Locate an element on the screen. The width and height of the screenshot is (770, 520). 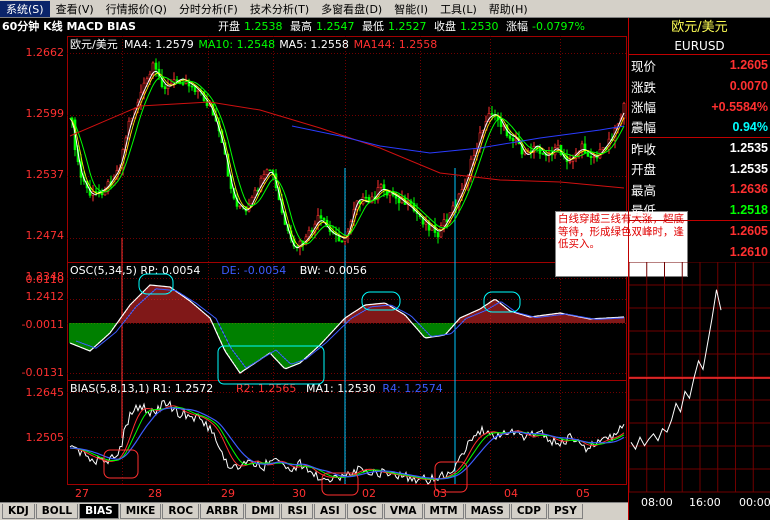
quote-code: EURUSD is located at coordinates (699, 46).